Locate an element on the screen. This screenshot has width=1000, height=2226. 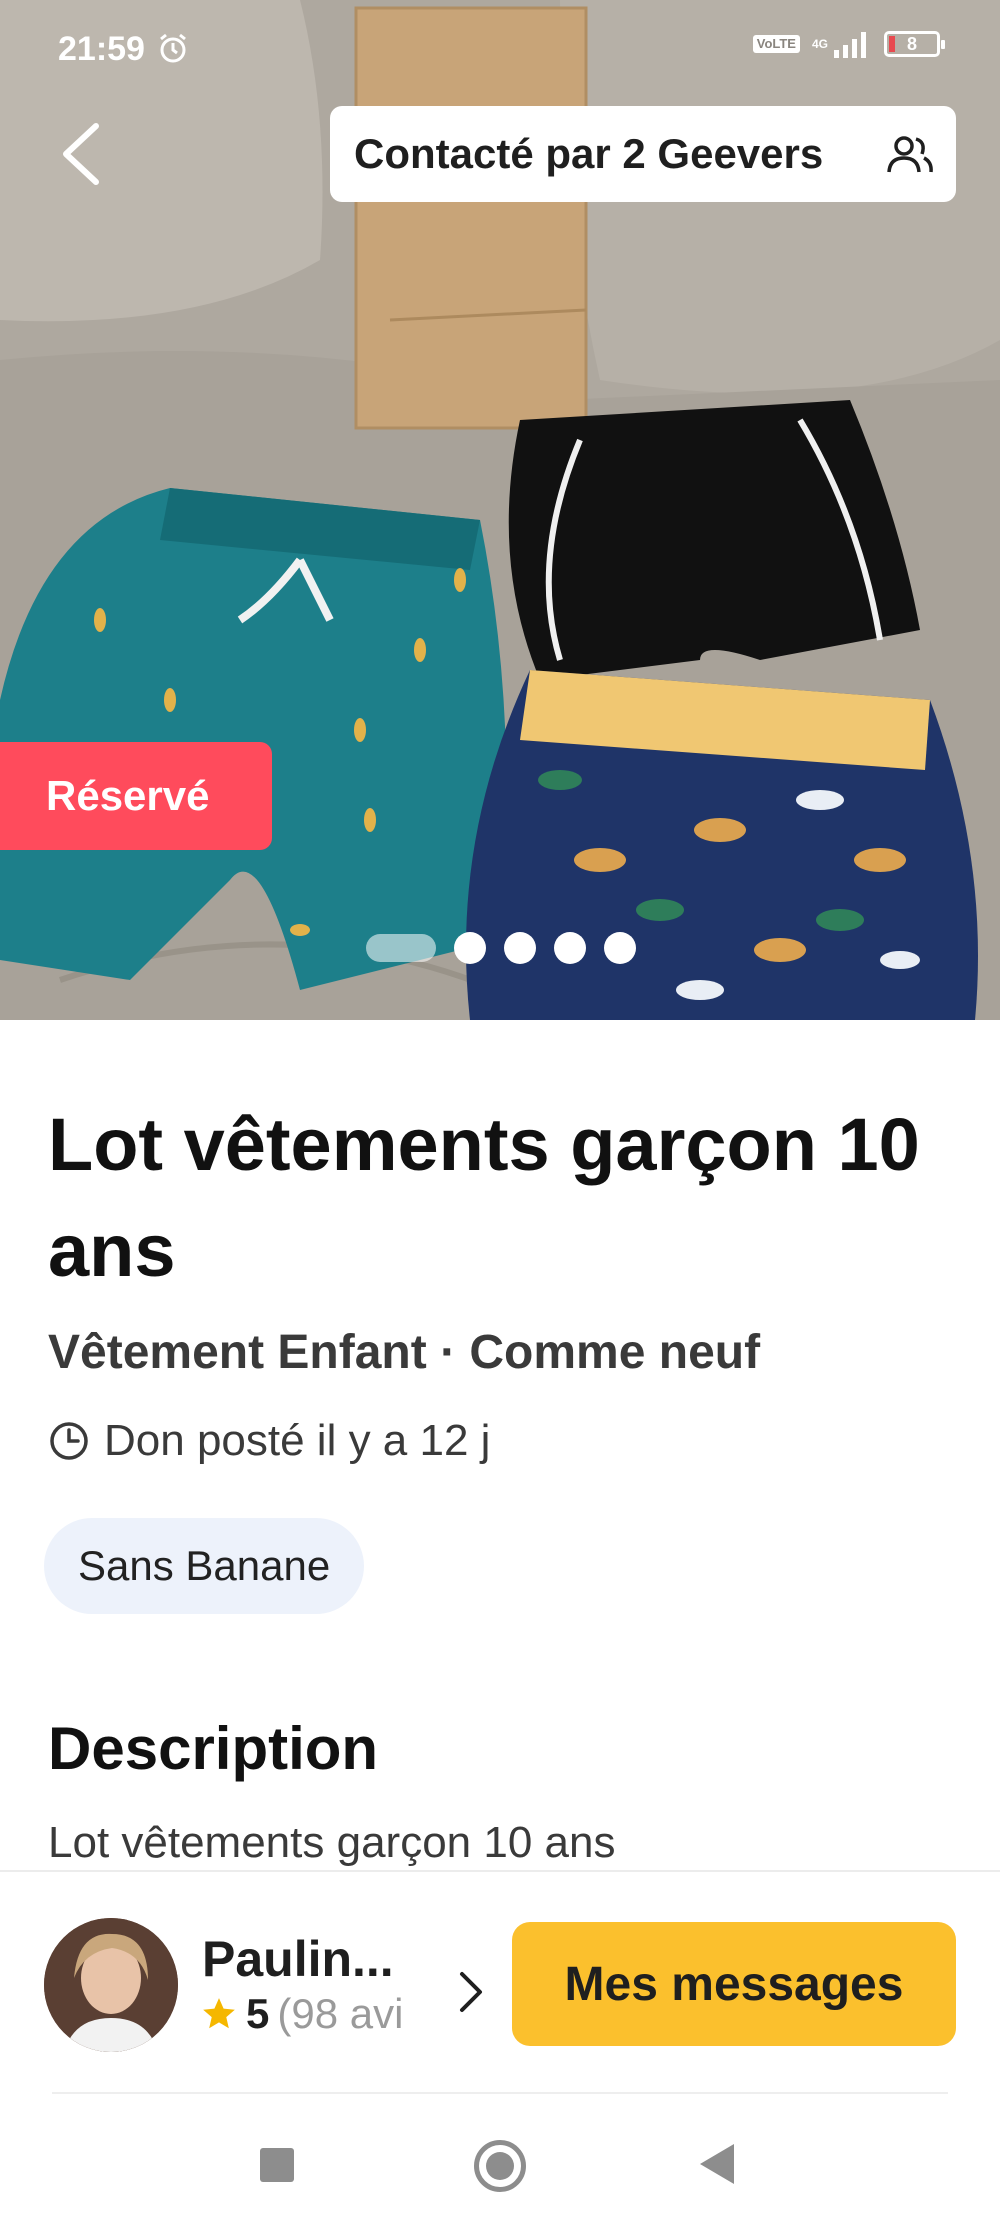
chevron-right-icon is located at coordinates (470, 1992).